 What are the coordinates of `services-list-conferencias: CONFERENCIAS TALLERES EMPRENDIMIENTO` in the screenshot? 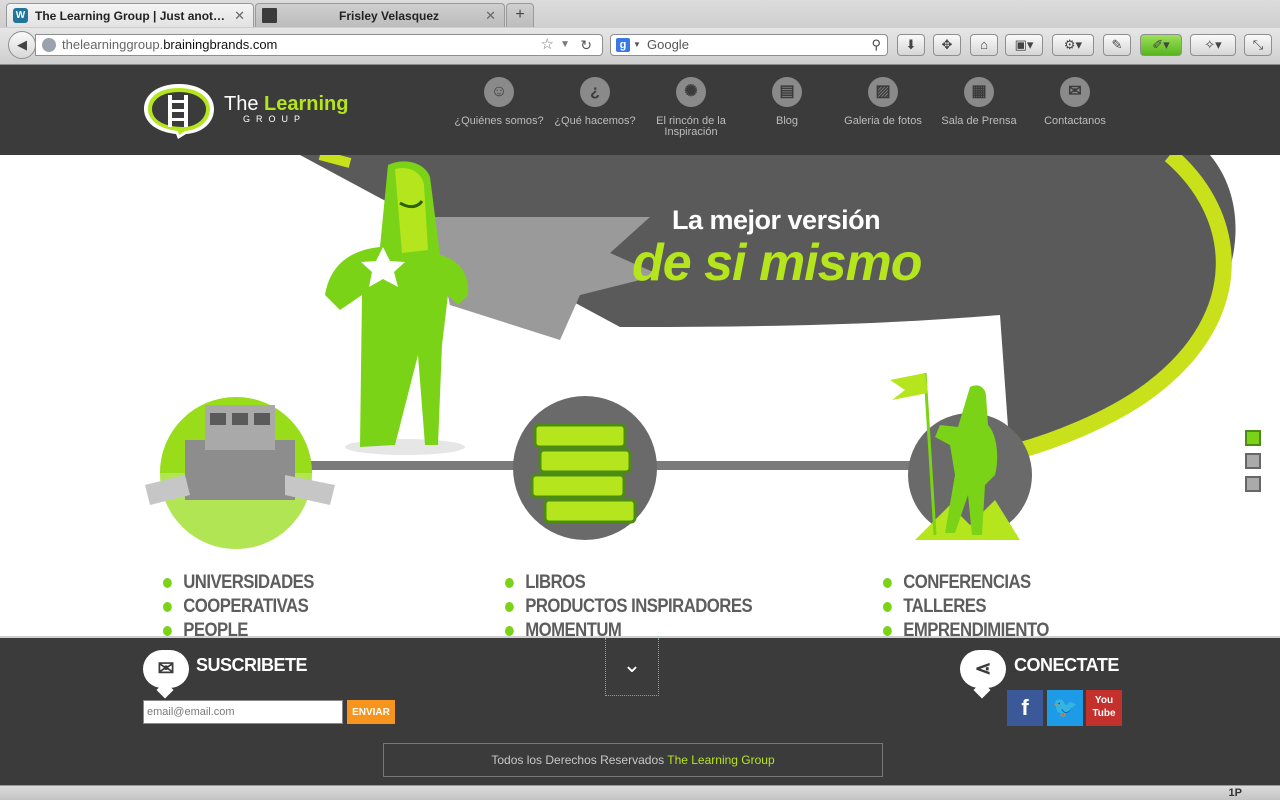 It's located at (977, 607).